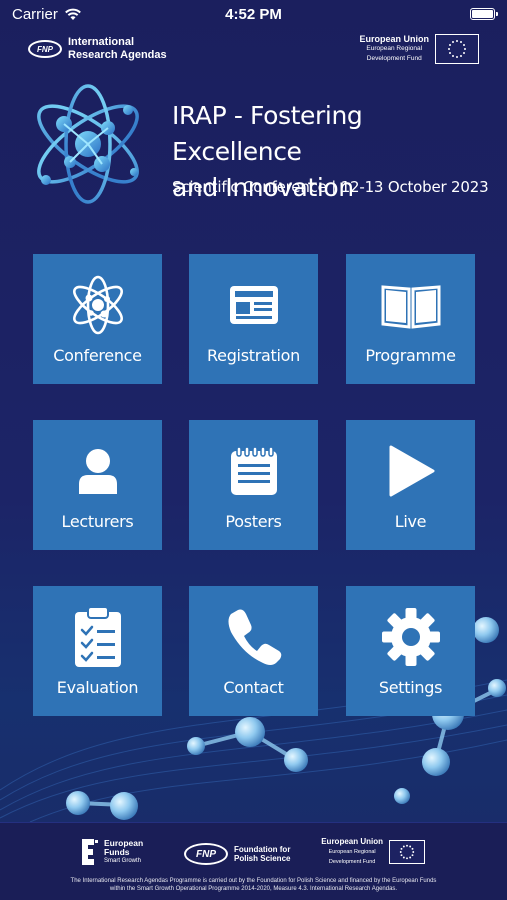  I want to click on lecturers-button: Lecturers, so click(97, 485).